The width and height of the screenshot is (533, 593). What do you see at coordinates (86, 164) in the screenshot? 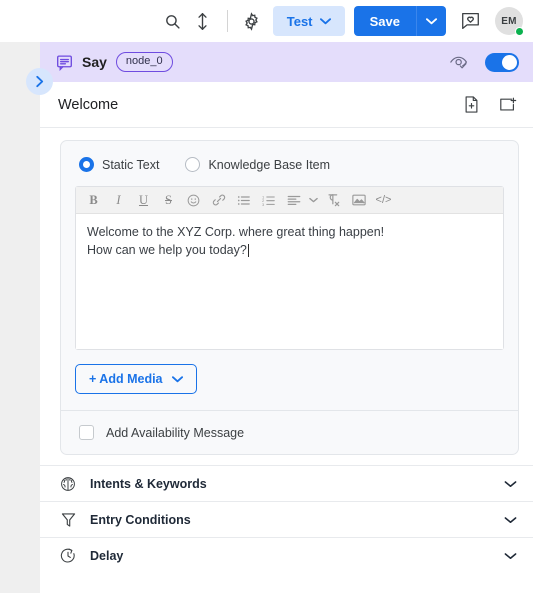
I see `radio-static-text-indicator` at bounding box center [86, 164].